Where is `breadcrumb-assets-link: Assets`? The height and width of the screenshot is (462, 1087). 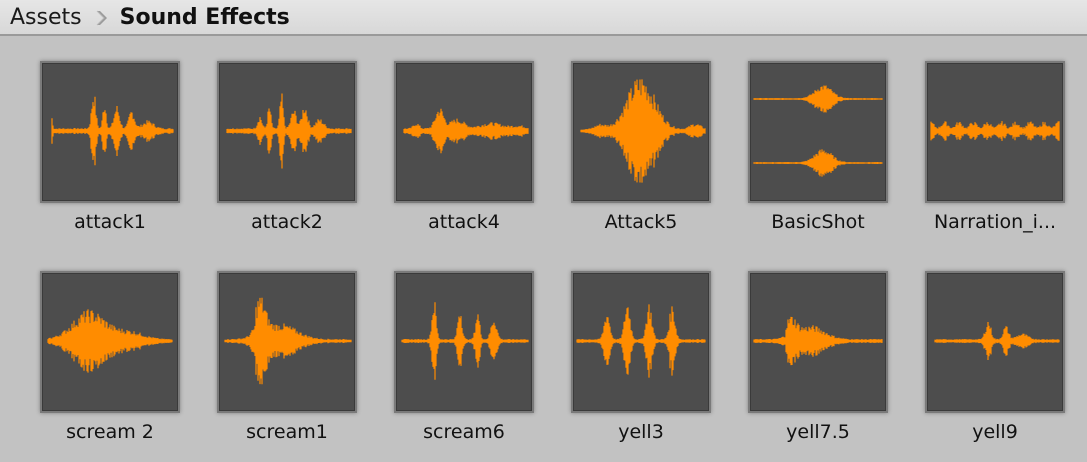 breadcrumb-assets-link: Assets is located at coordinates (46, 17).